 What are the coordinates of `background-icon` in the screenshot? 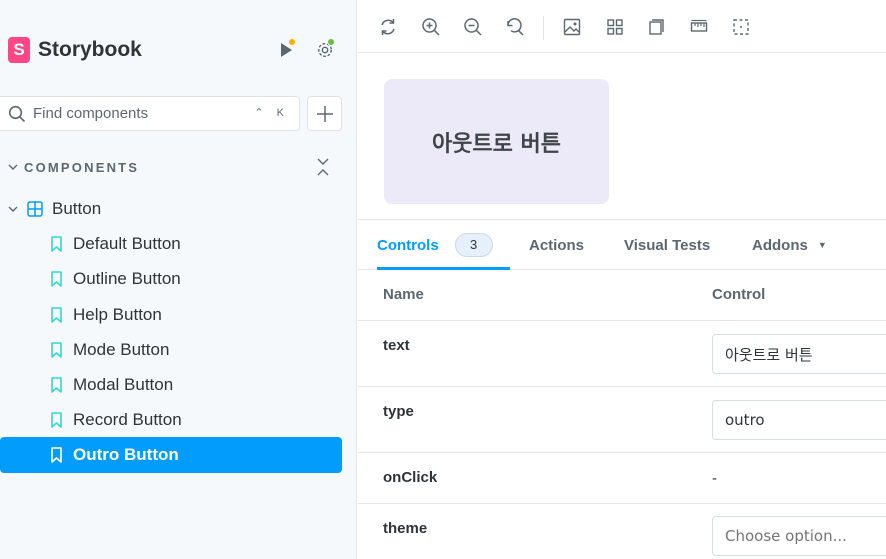 It's located at (572, 27).